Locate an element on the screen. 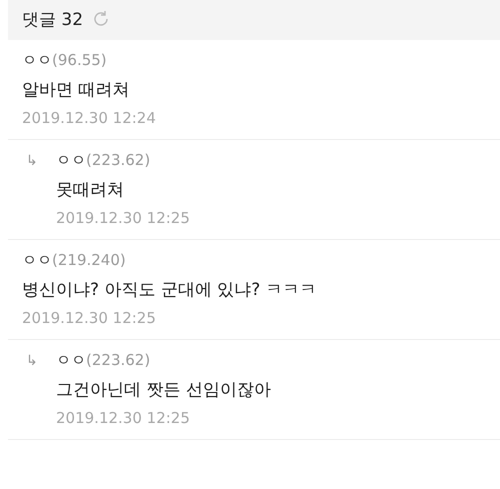  comment-text: 병신이냐? 아직도 군대에 있냐? ㅋㅋㅋ is located at coordinates (169, 290).